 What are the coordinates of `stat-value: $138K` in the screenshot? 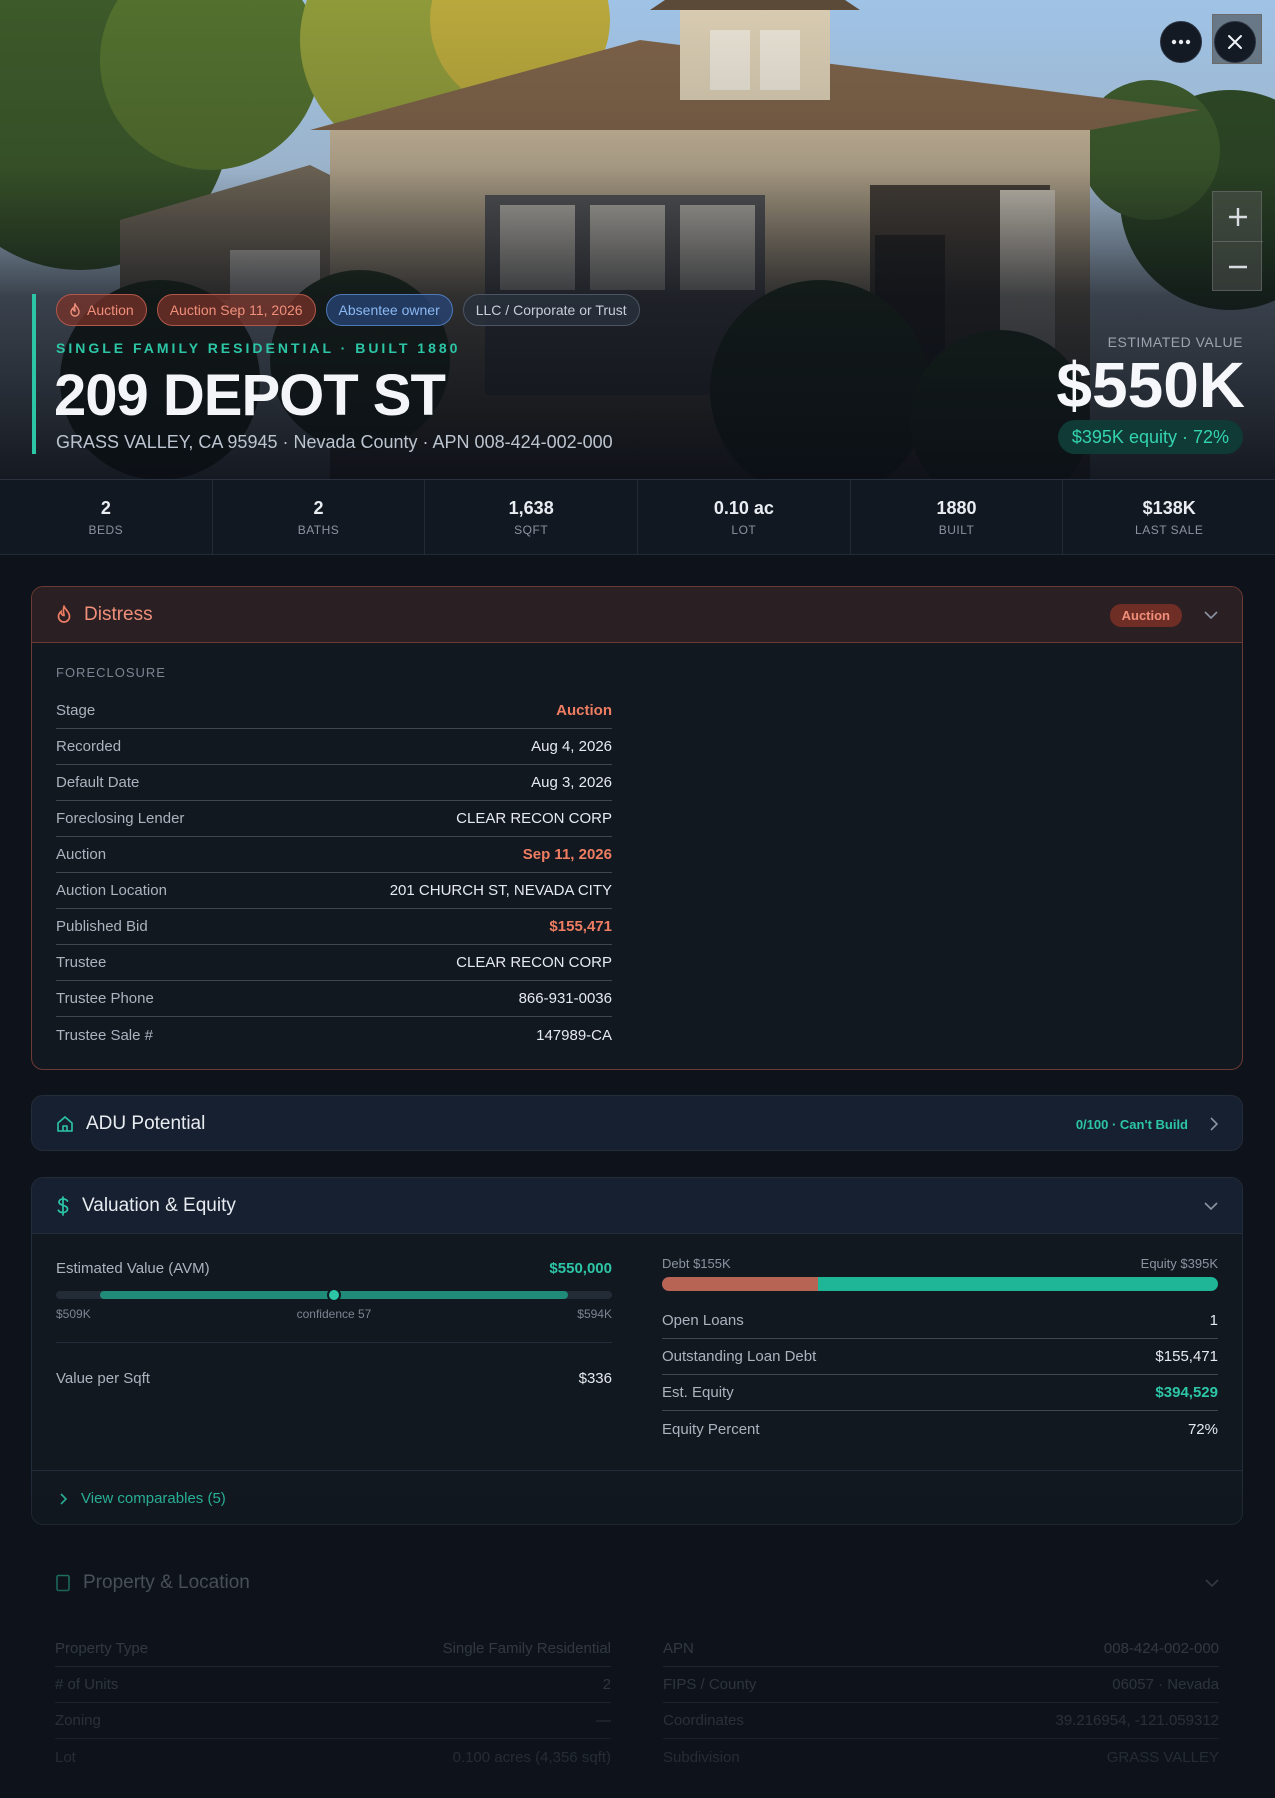 It's located at (1169, 507).